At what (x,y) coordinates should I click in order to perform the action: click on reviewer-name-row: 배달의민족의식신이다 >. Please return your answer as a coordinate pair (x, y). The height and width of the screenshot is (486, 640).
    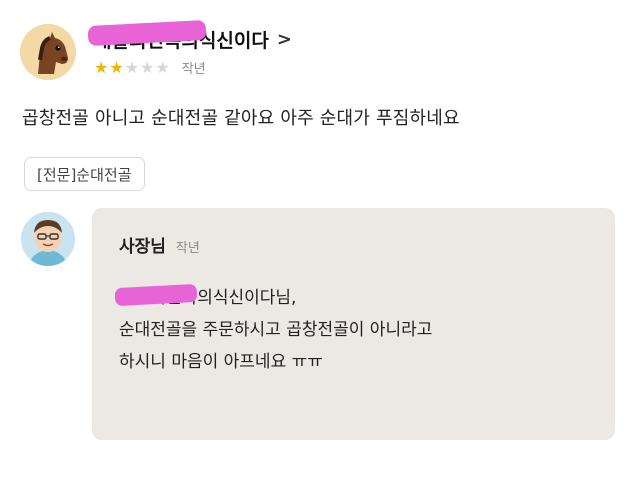
    Looking at the image, I should click on (189, 36).